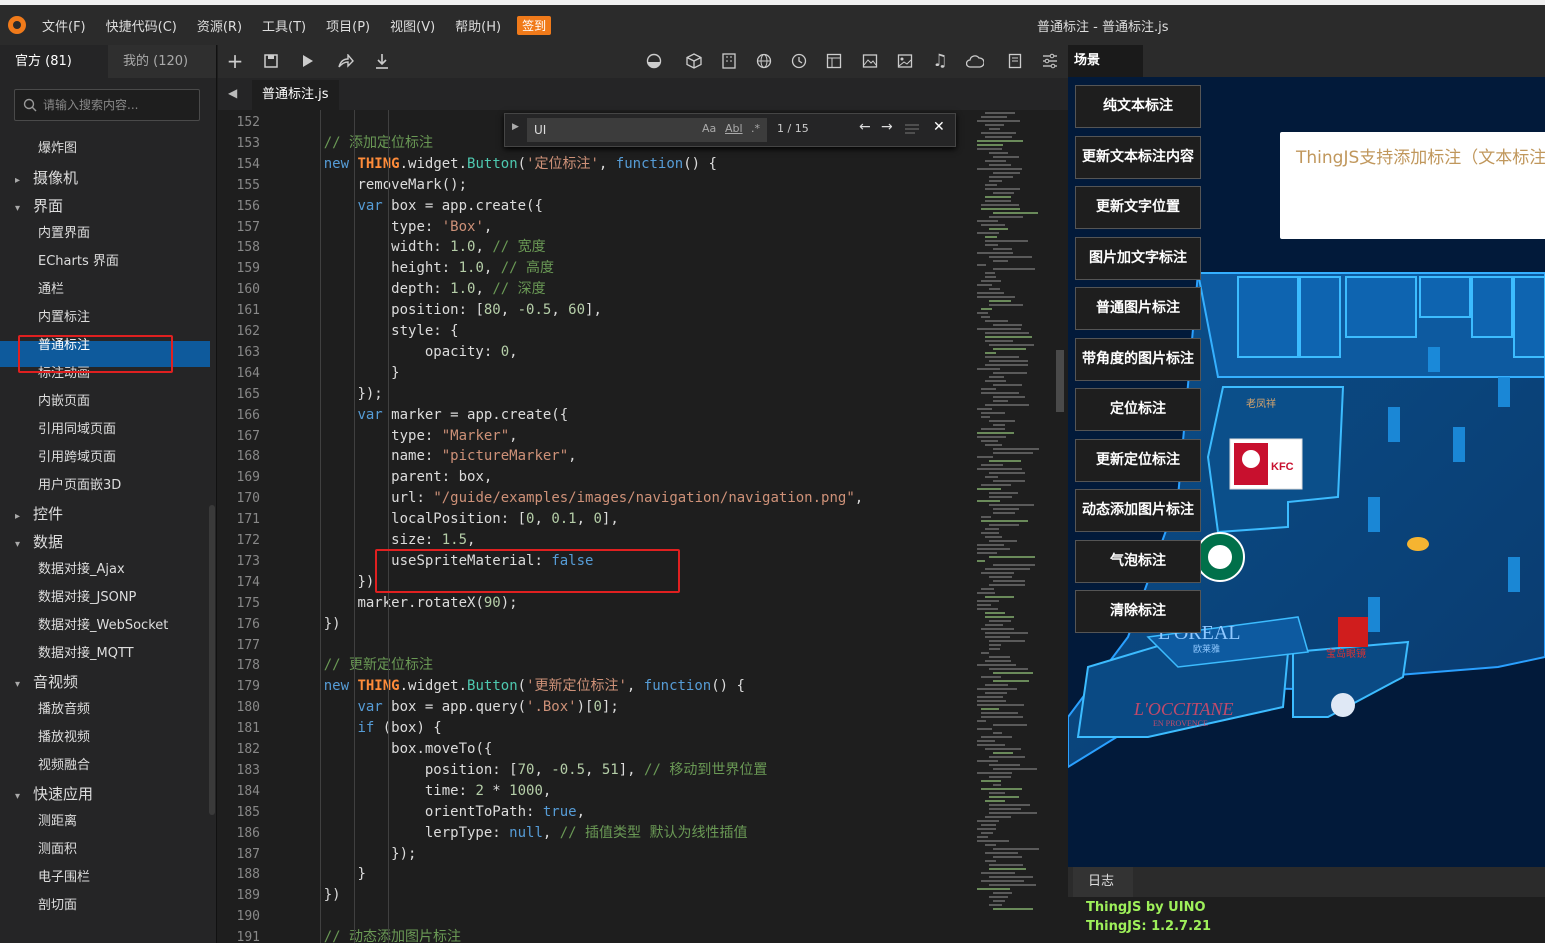 This screenshot has height=943, width=1545. I want to click on menu-view: 视图(V), so click(412, 25).